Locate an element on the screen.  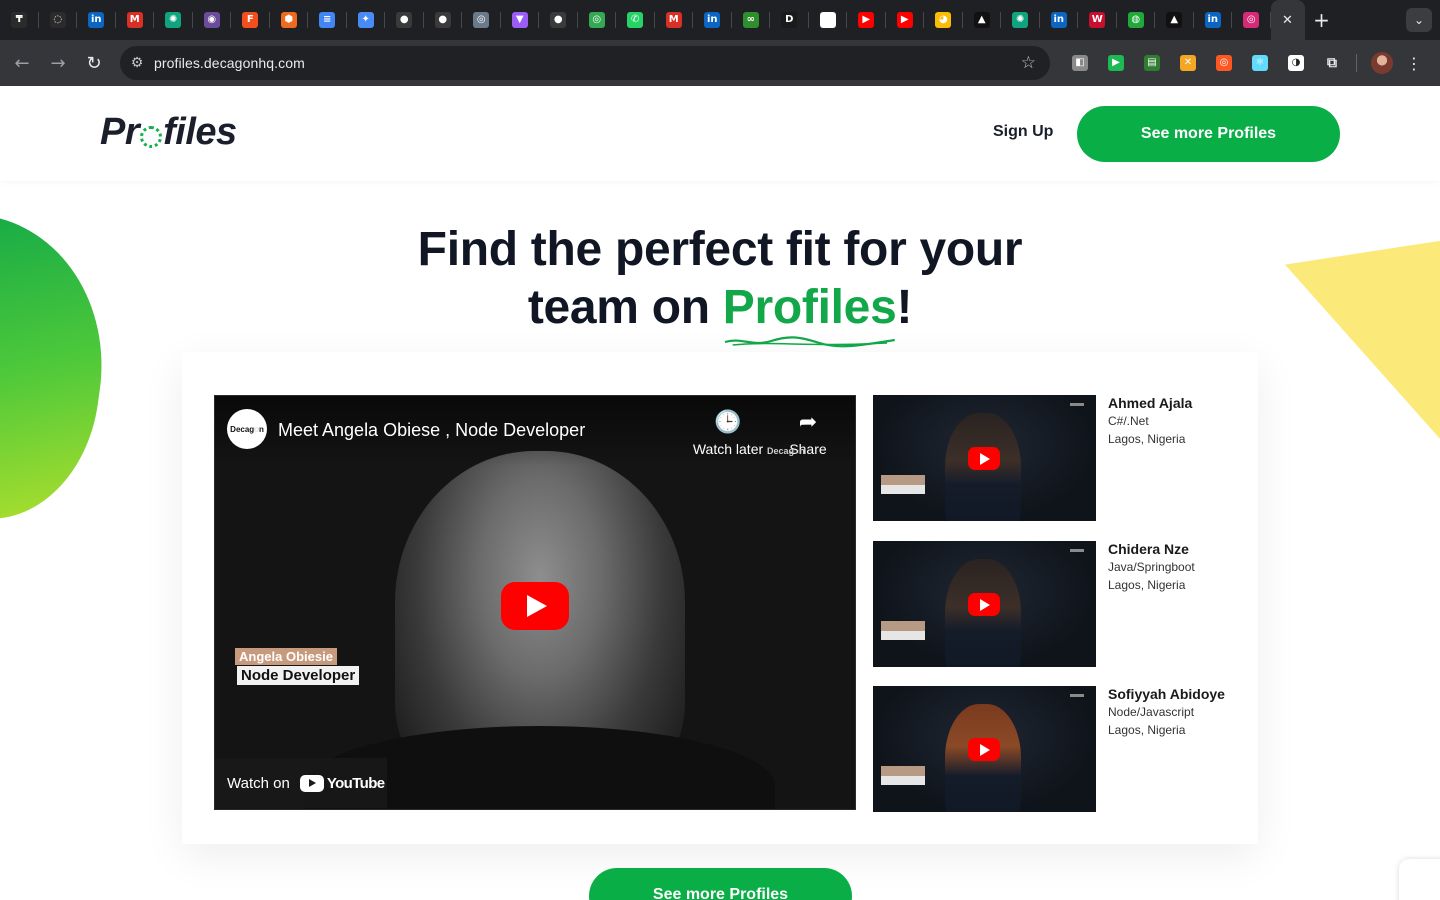
see-more-profiles-bottom-button: See more Profiles is located at coordinates (720, 884).